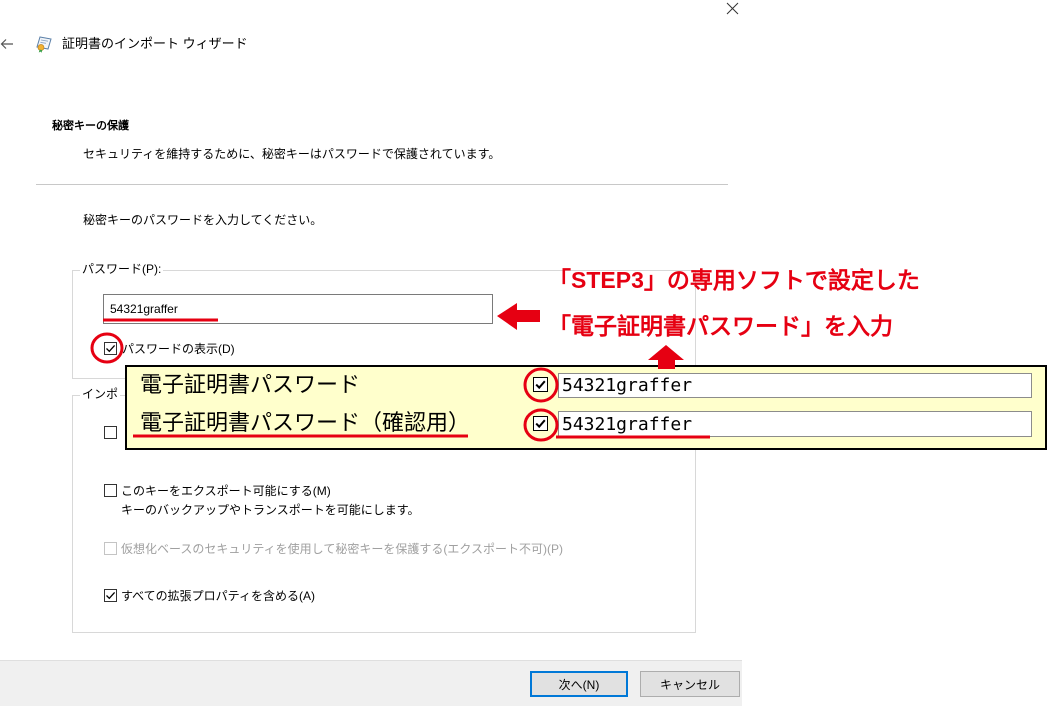 This screenshot has height=706, width=1051. What do you see at coordinates (44, 44) in the screenshot?
I see `certificate-icon` at bounding box center [44, 44].